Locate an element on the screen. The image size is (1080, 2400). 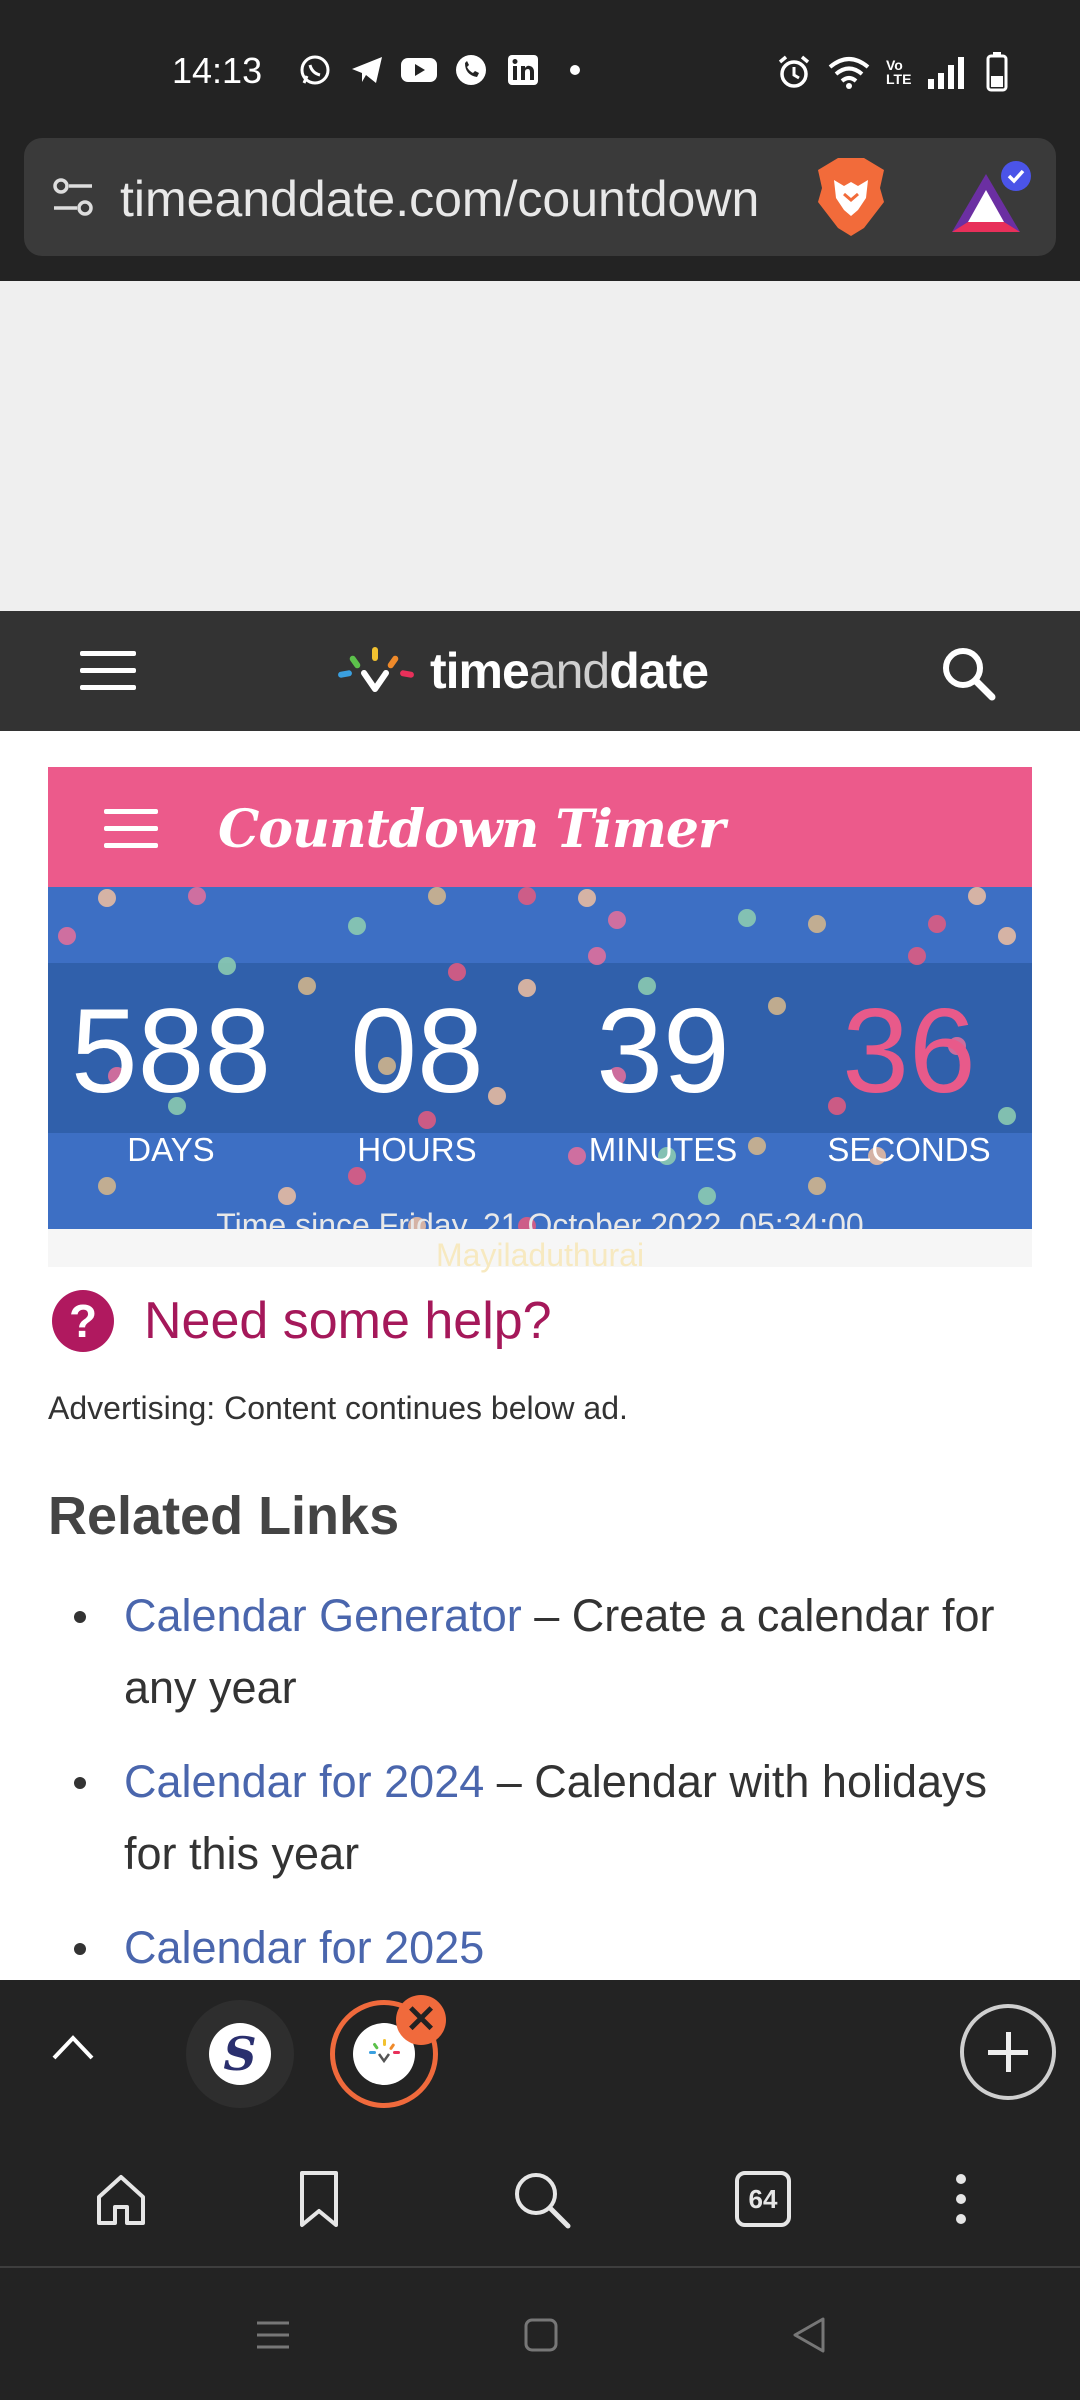
minutes-label: MINUTES is located at coordinates (663, 1149).